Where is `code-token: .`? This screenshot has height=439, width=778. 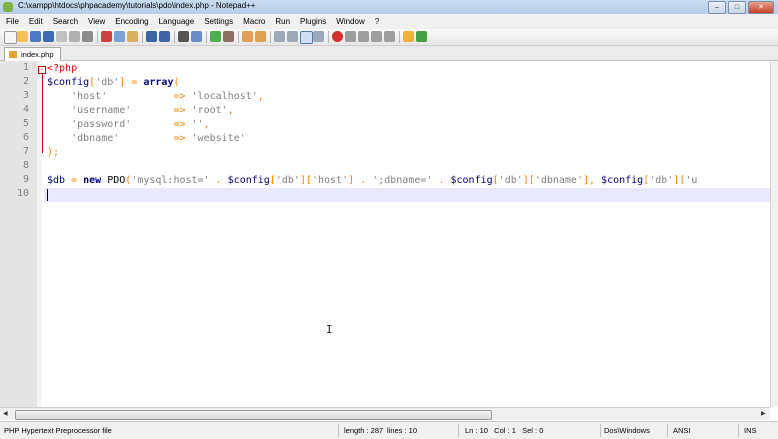
code-token: . is located at coordinates (218, 180).